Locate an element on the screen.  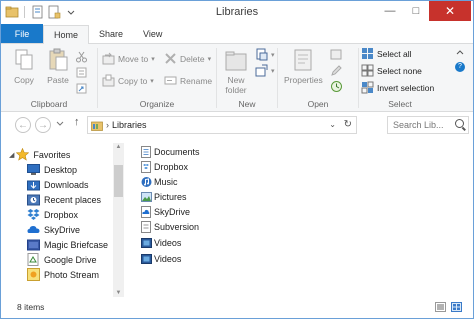
status-bar: 8 items is located at coordinates (237, 307).